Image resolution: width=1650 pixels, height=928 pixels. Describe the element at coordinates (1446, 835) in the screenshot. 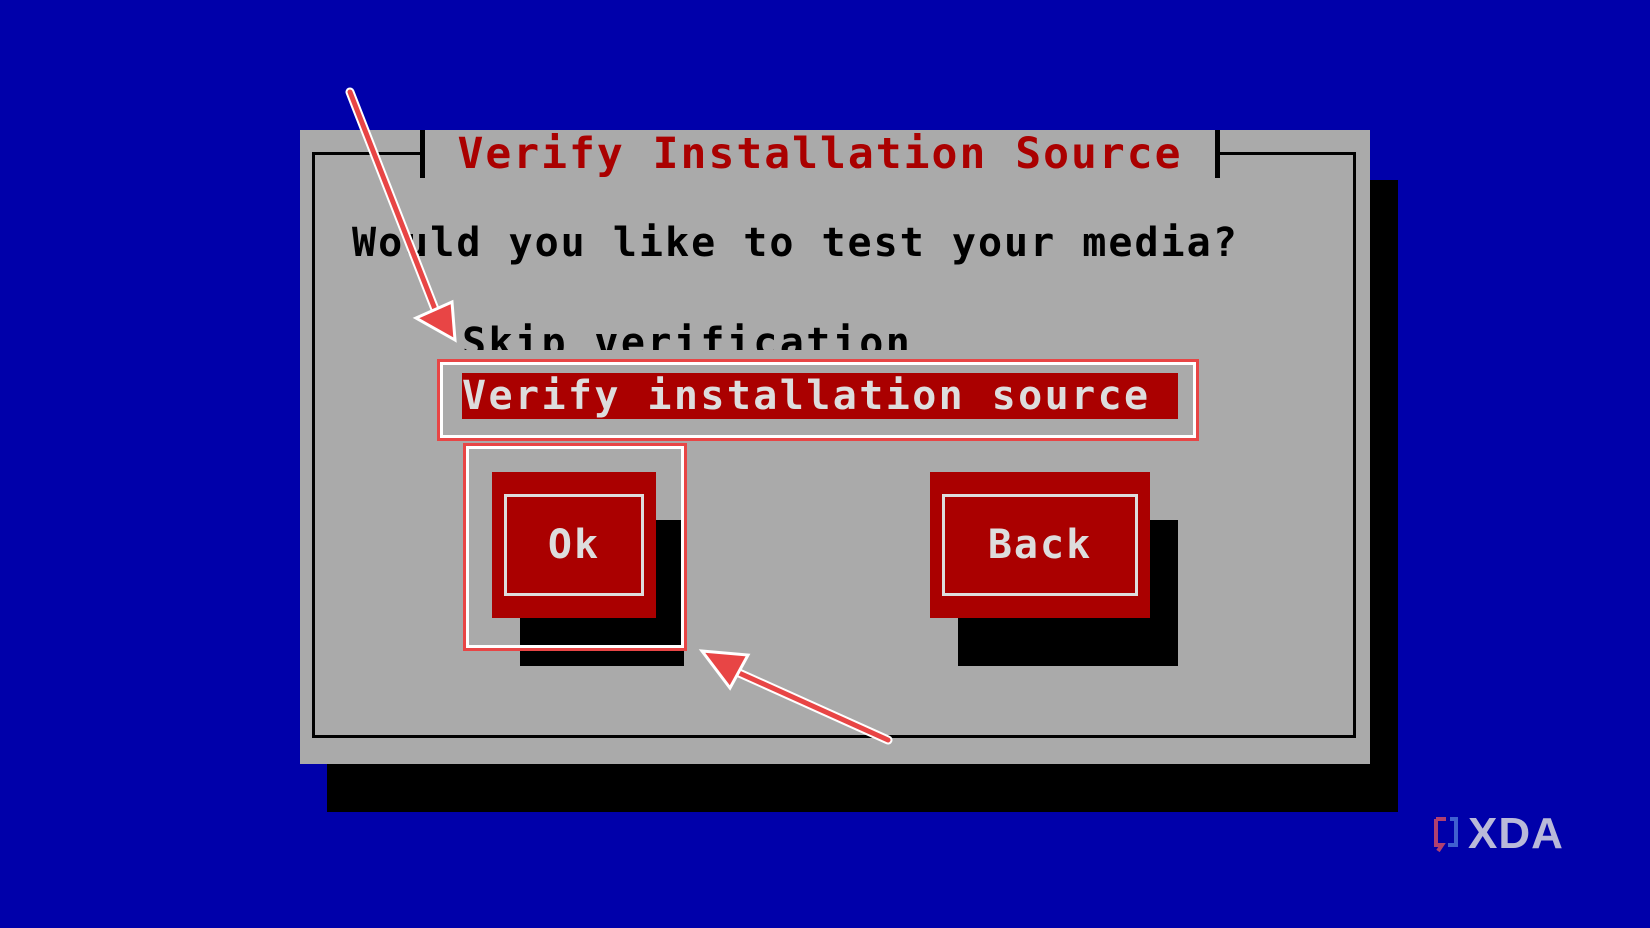

I see `xda-logo-icon` at that location.